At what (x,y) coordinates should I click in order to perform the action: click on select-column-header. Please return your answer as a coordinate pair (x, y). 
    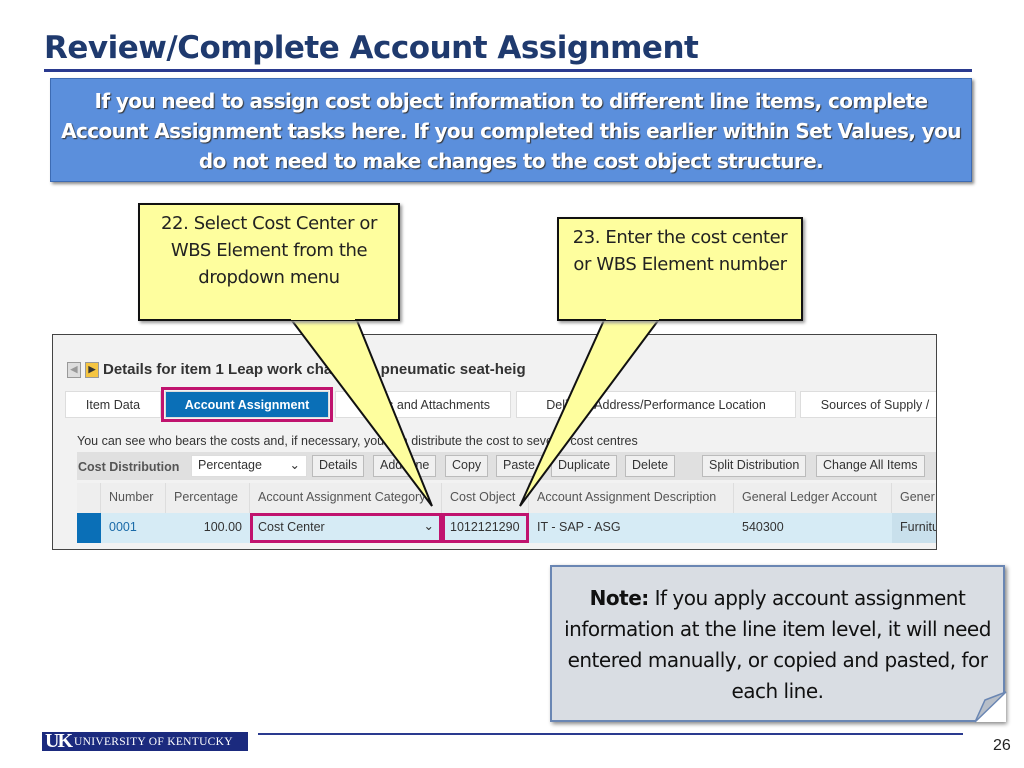
    Looking at the image, I should click on (89, 498).